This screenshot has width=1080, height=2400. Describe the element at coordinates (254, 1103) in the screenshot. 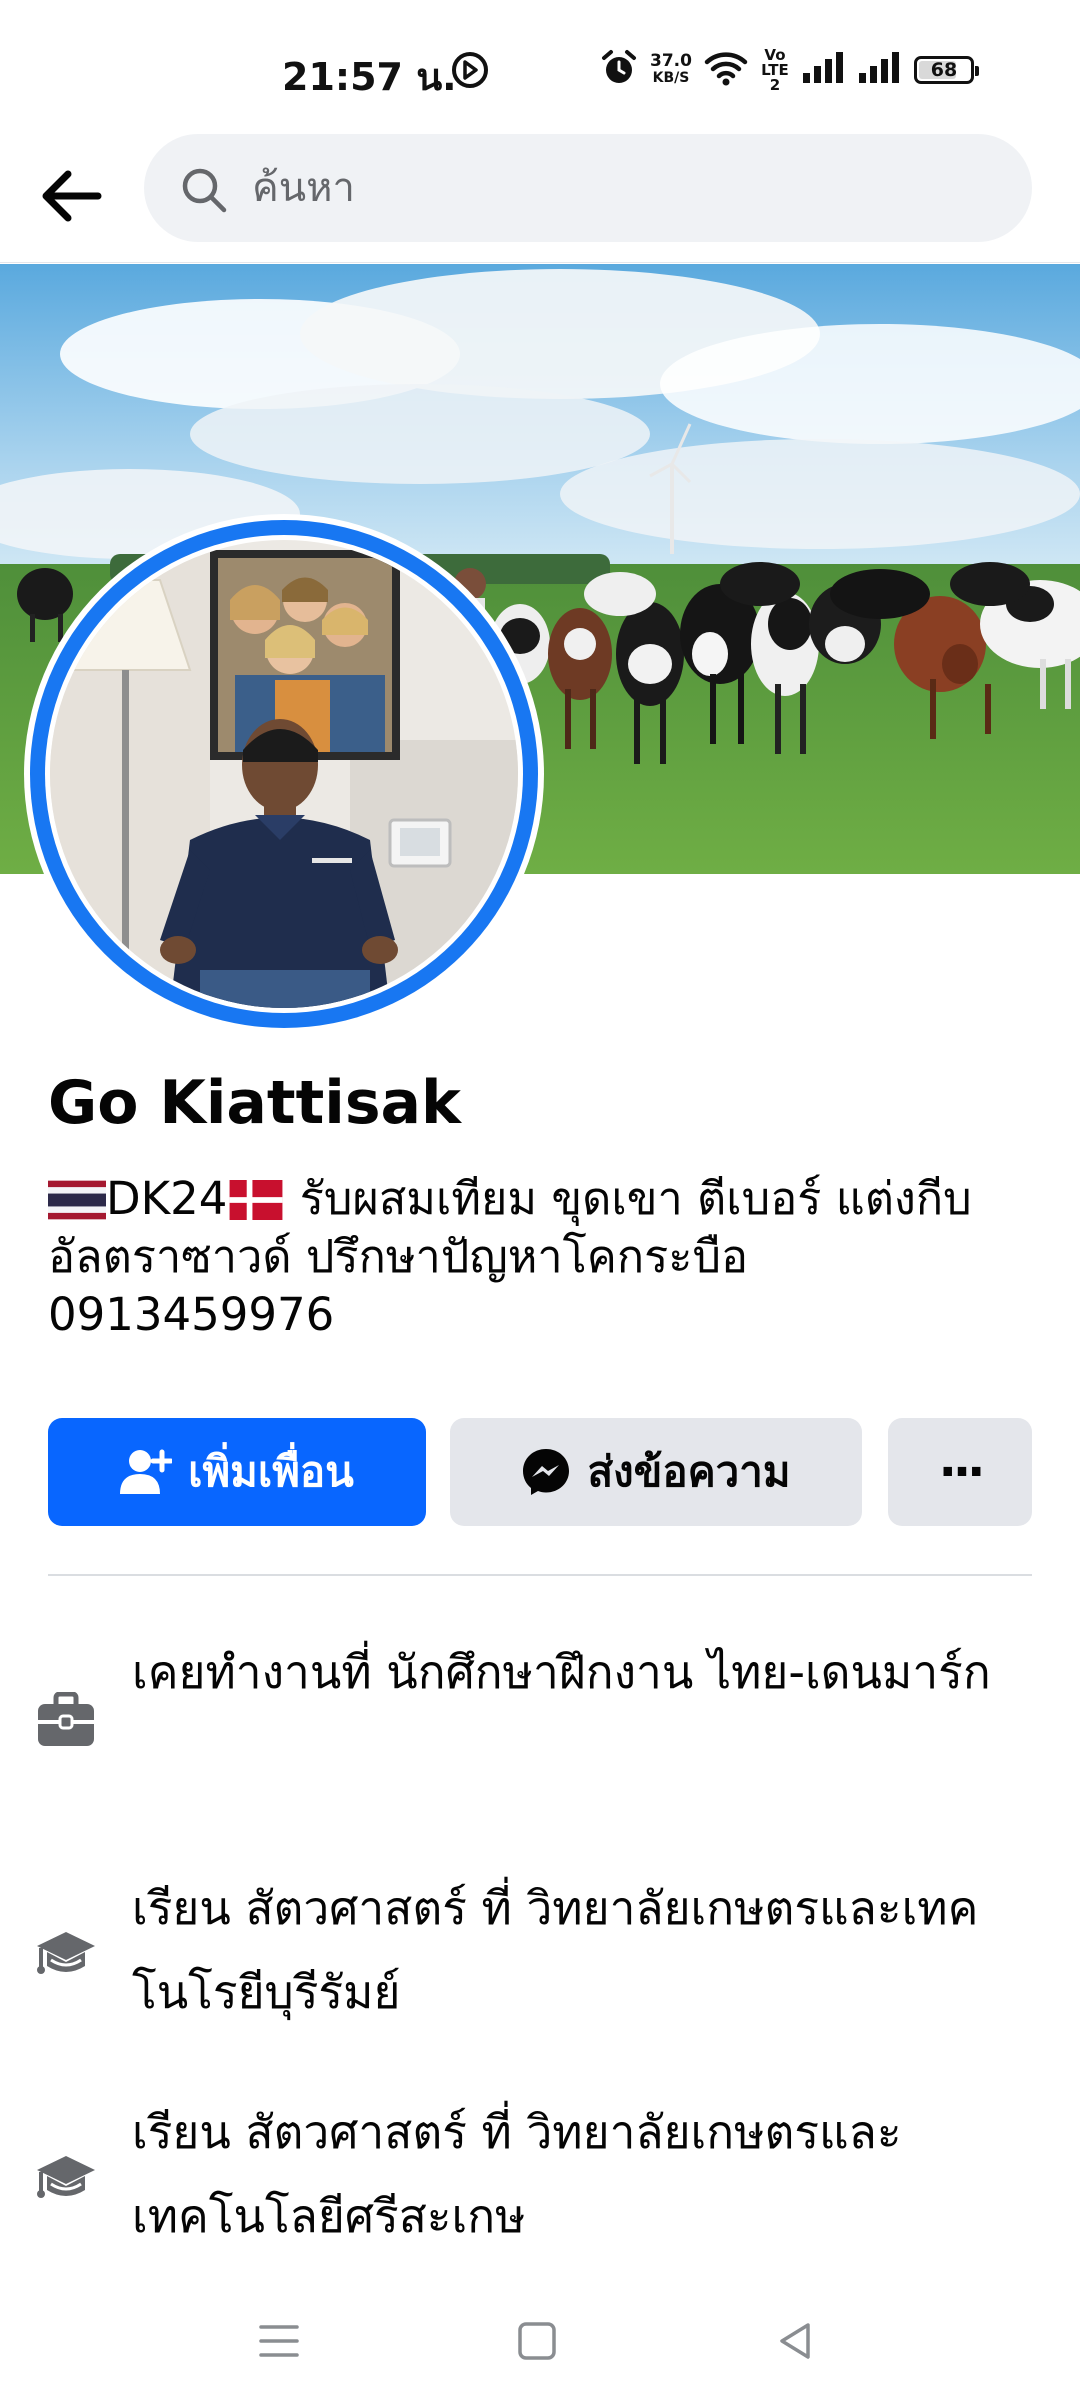

I see `profile-name: Go Kiattisak` at that location.